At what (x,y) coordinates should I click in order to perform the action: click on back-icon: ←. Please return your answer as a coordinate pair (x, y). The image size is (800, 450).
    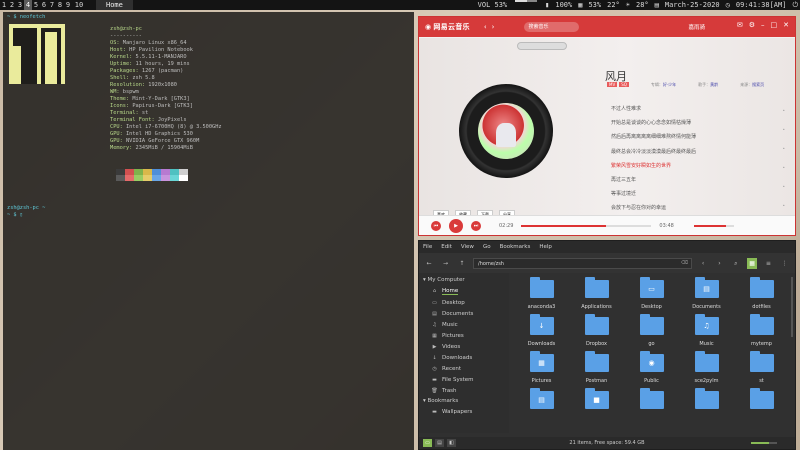
    Looking at the image, I should click on (429, 263).